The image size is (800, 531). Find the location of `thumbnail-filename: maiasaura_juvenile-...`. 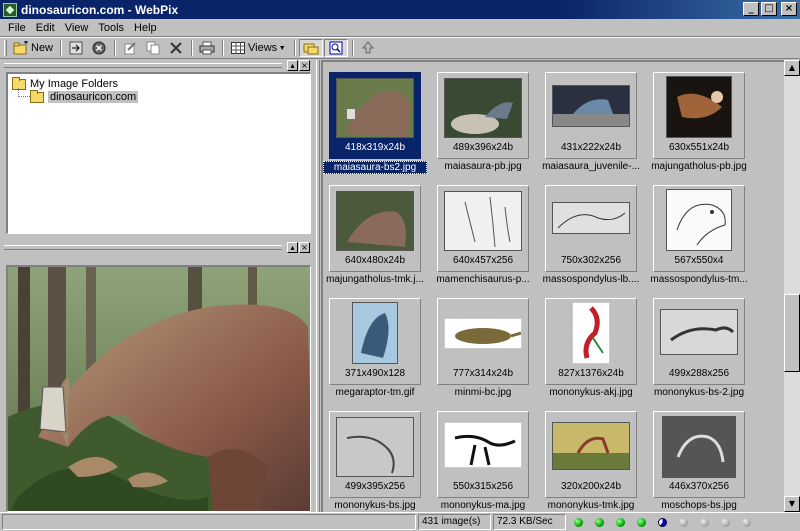

thumbnail-filename: maiasaura_juvenile-... is located at coordinates (591, 166).